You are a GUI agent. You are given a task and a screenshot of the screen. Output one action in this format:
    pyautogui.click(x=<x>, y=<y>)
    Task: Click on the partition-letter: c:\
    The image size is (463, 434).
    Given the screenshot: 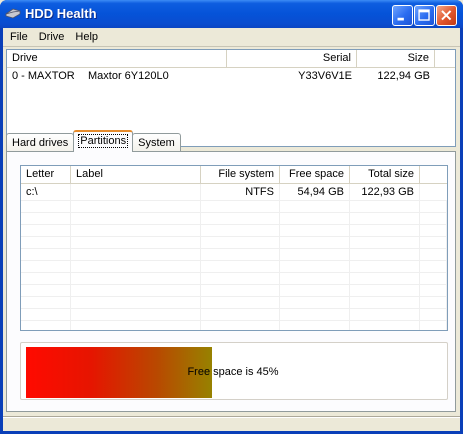 What is the action you would take?
    pyautogui.click(x=46, y=192)
    